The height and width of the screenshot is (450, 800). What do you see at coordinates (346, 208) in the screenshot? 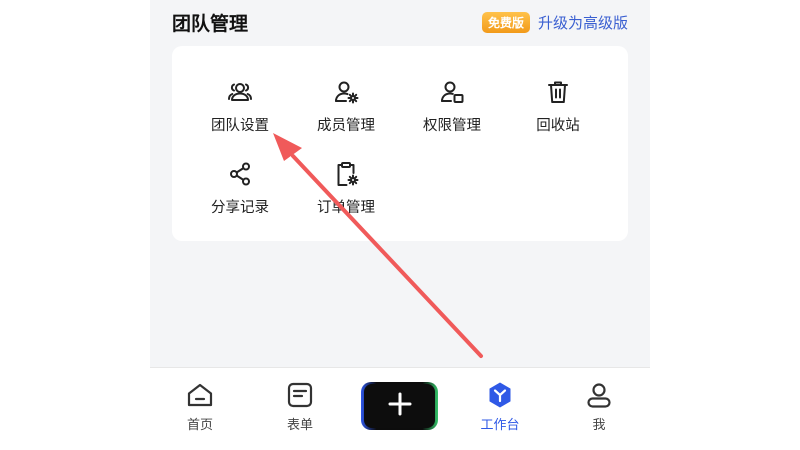
I see `menu-item-label: 订单管理` at bounding box center [346, 208].